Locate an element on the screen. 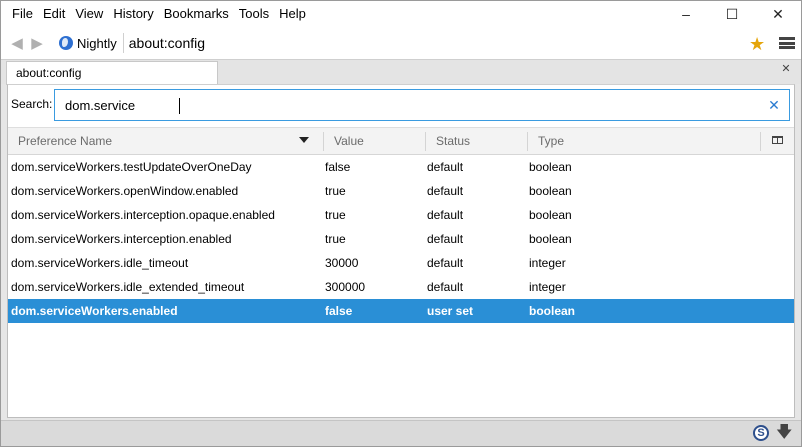  close-window-icon: ✕ is located at coordinates (778, 13).